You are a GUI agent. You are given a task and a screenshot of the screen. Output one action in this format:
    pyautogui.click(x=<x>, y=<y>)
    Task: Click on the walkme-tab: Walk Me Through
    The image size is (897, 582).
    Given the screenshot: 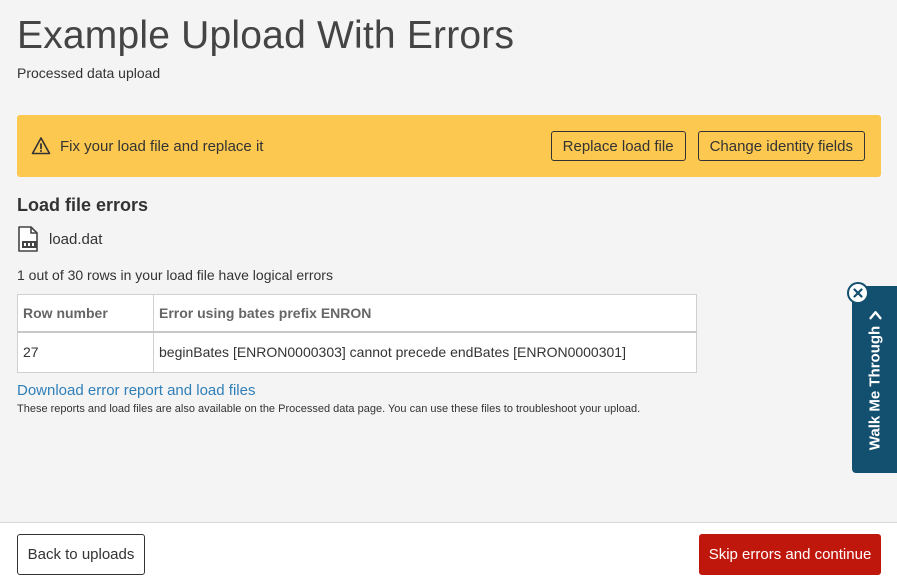 What is the action you would take?
    pyautogui.click(x=874, y=379)
    